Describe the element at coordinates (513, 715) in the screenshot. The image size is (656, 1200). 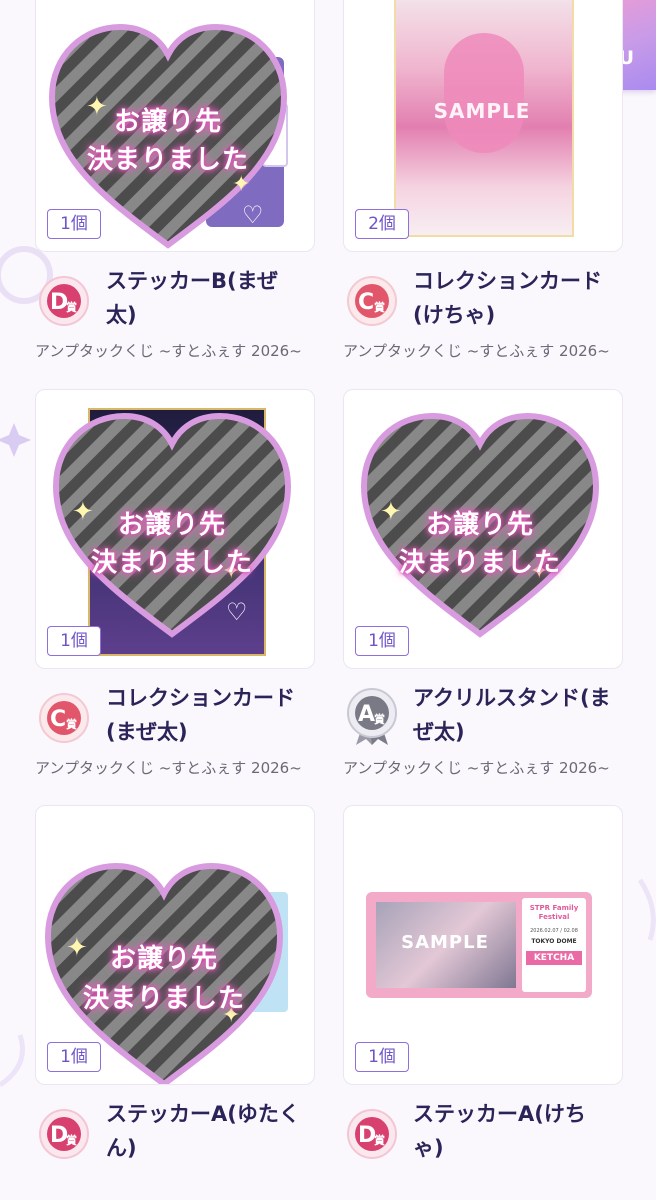
I see `item-title: アクリルスタンド(まぜ太)` at that location.